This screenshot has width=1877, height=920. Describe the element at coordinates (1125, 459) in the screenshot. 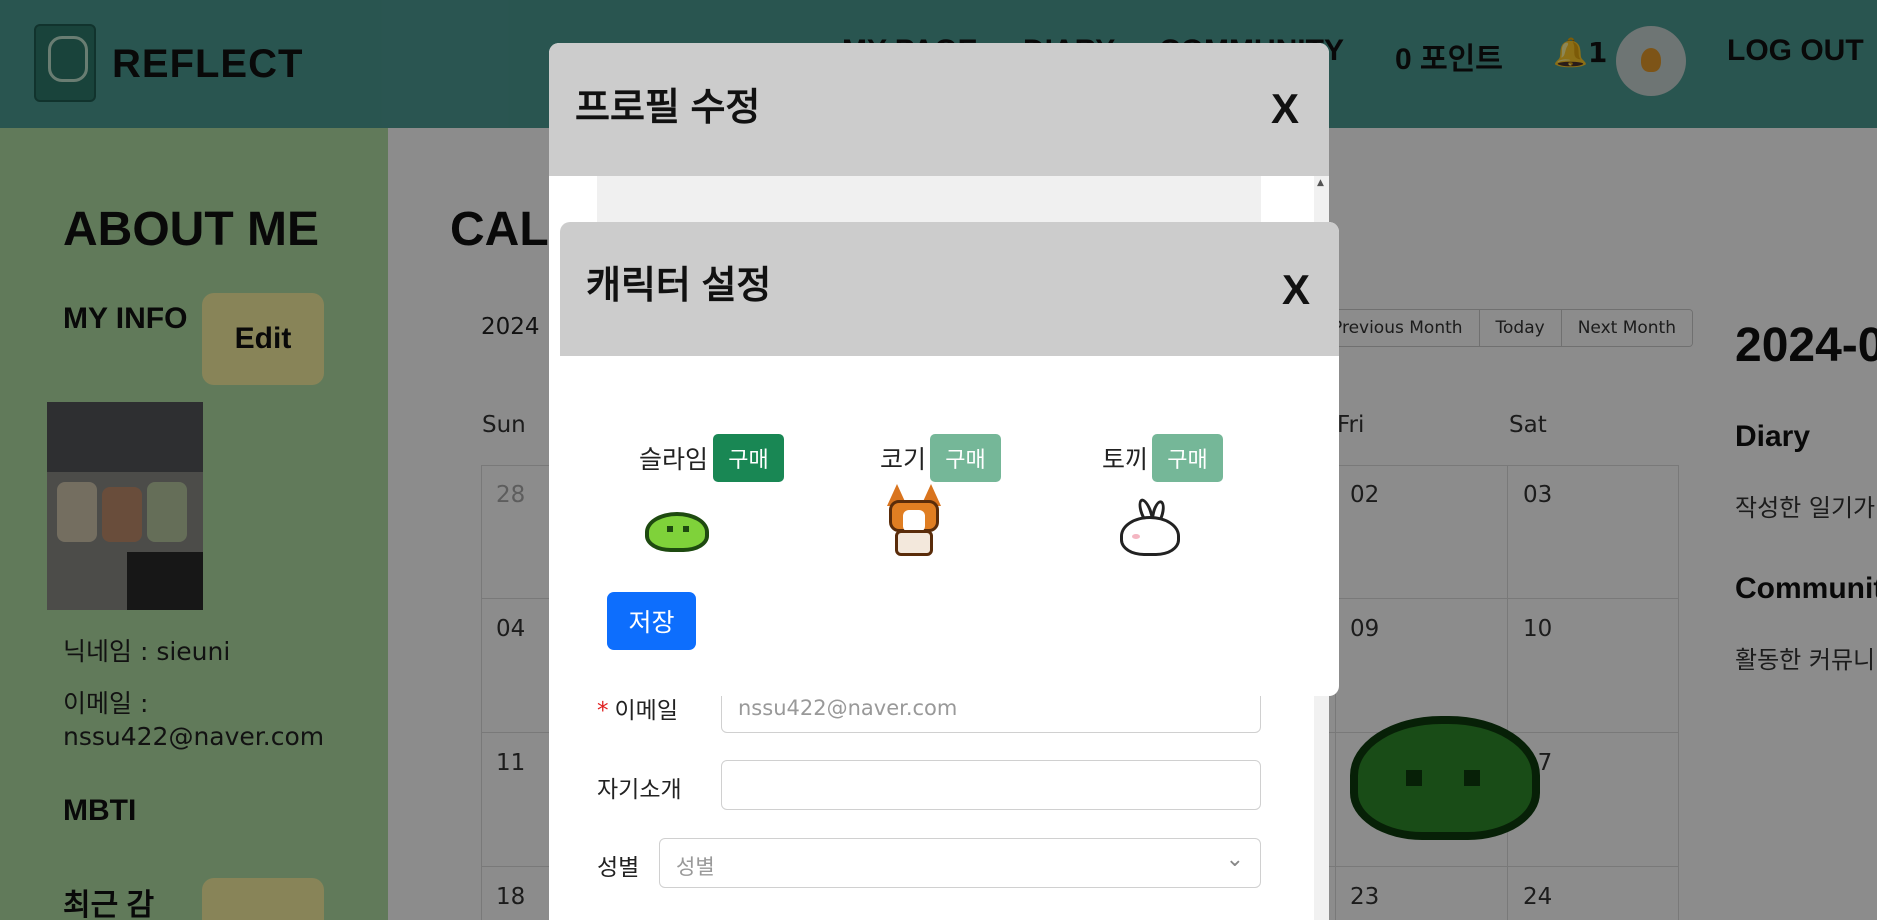

I see `character-name-rabbit: 토끼` at that location.